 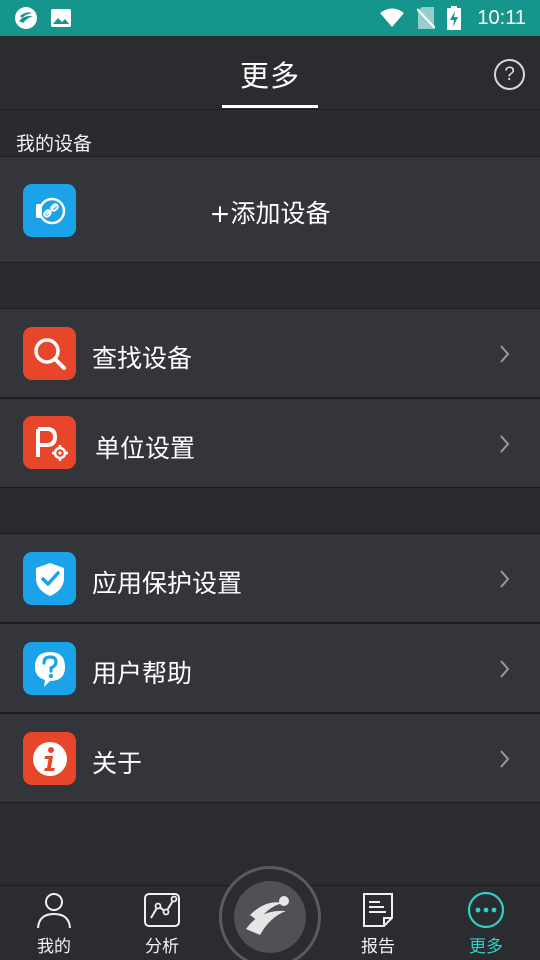 I want to click on report-icon, so click(x=378, y=910).